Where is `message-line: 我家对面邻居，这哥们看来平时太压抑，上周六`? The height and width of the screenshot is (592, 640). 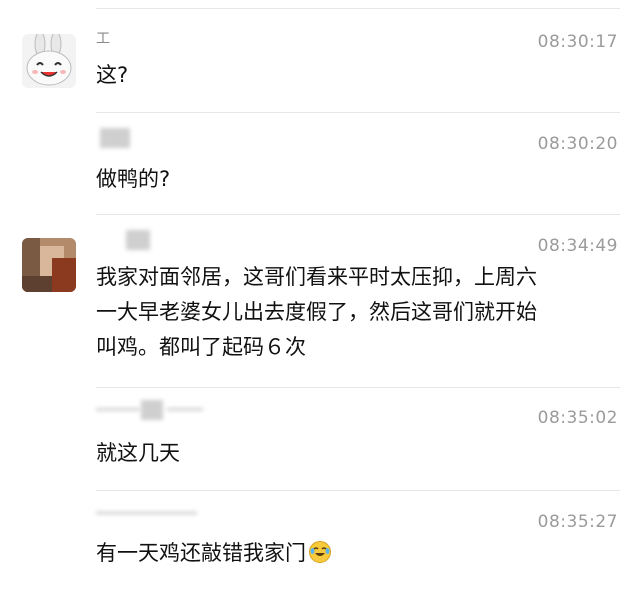
message-line: 我家对面邻居，这哥们看来平时太压抑，上周六 is located at coordinates (316, 277).